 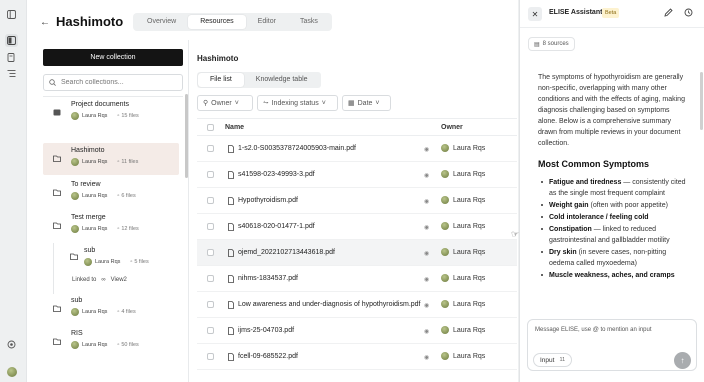 What do you see at coordinates (276, 226) in the screenshot?
I see `file-name: s40618-020-01477-1.pdf` at bounding box center [276, 226].